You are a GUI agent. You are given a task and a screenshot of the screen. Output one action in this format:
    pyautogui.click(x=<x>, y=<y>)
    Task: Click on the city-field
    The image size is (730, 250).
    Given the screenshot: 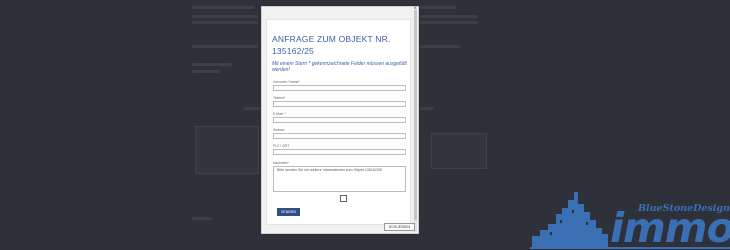 What is the action you would take?
    pyautogui.click(x=339, y=152)
    